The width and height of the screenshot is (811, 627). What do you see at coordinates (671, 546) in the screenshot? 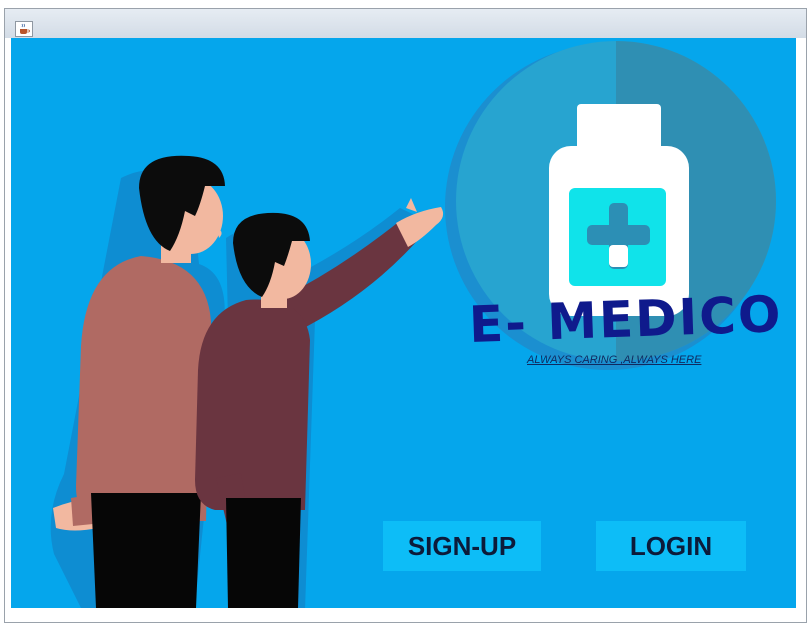
I see `login-button: LOGIN` at bounding box center [671, 546].